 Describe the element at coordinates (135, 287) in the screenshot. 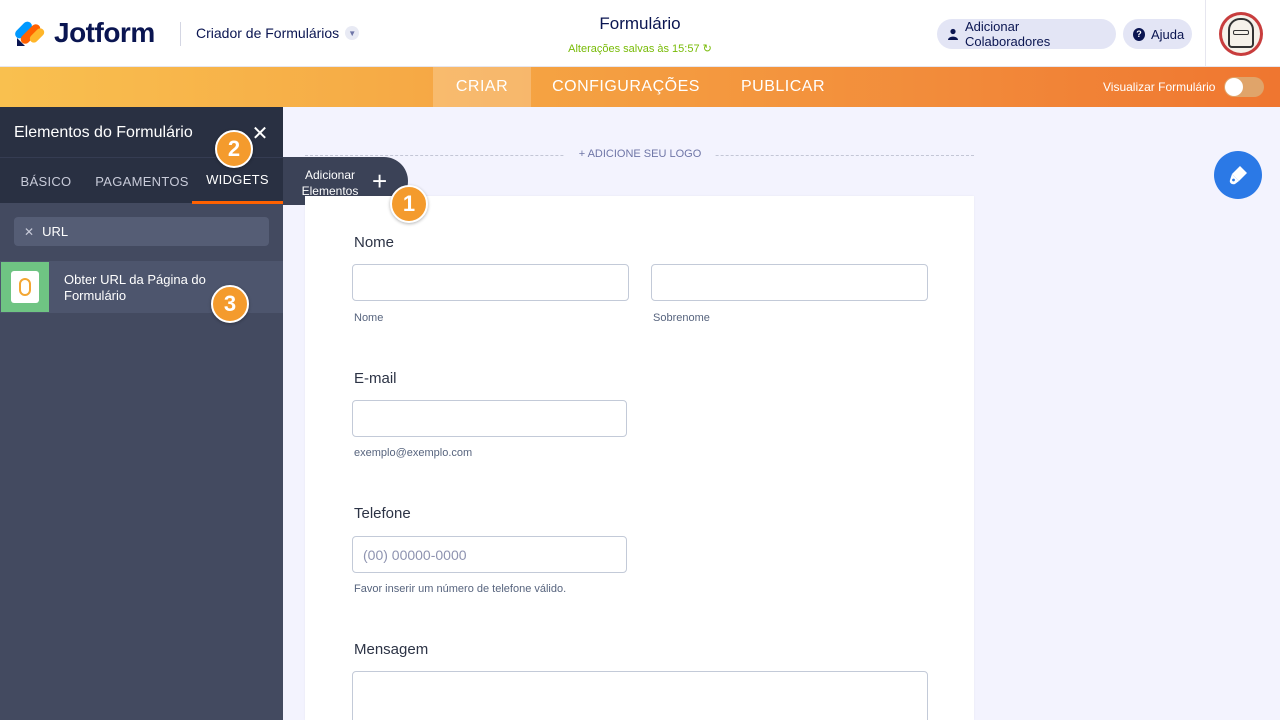

I see `widget-result-name: Obter URL da Página do Formulário` at that location.